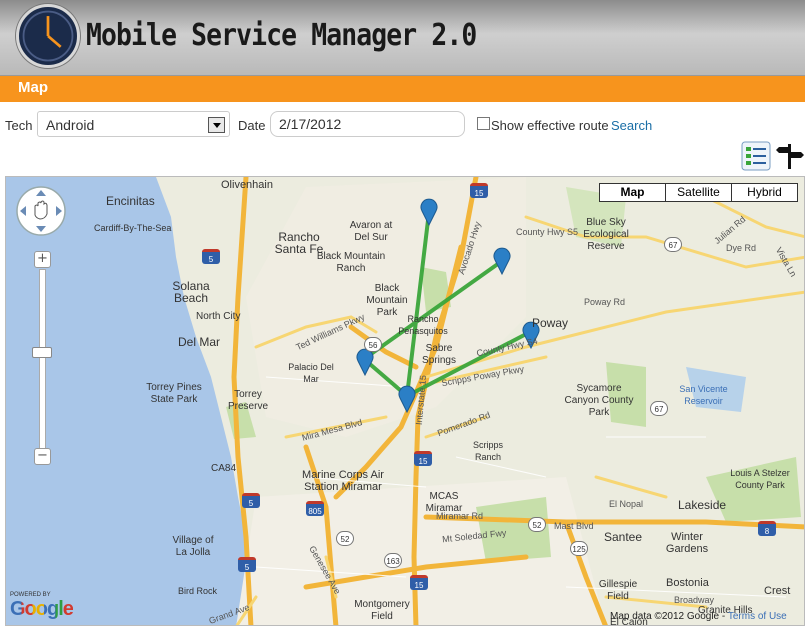 This screenshot has height=626, width=805. What do you see at coordinates (687, 543) in the screenshot?
I see `place-label: Winter Gardens` at bounding box center [687, 543].